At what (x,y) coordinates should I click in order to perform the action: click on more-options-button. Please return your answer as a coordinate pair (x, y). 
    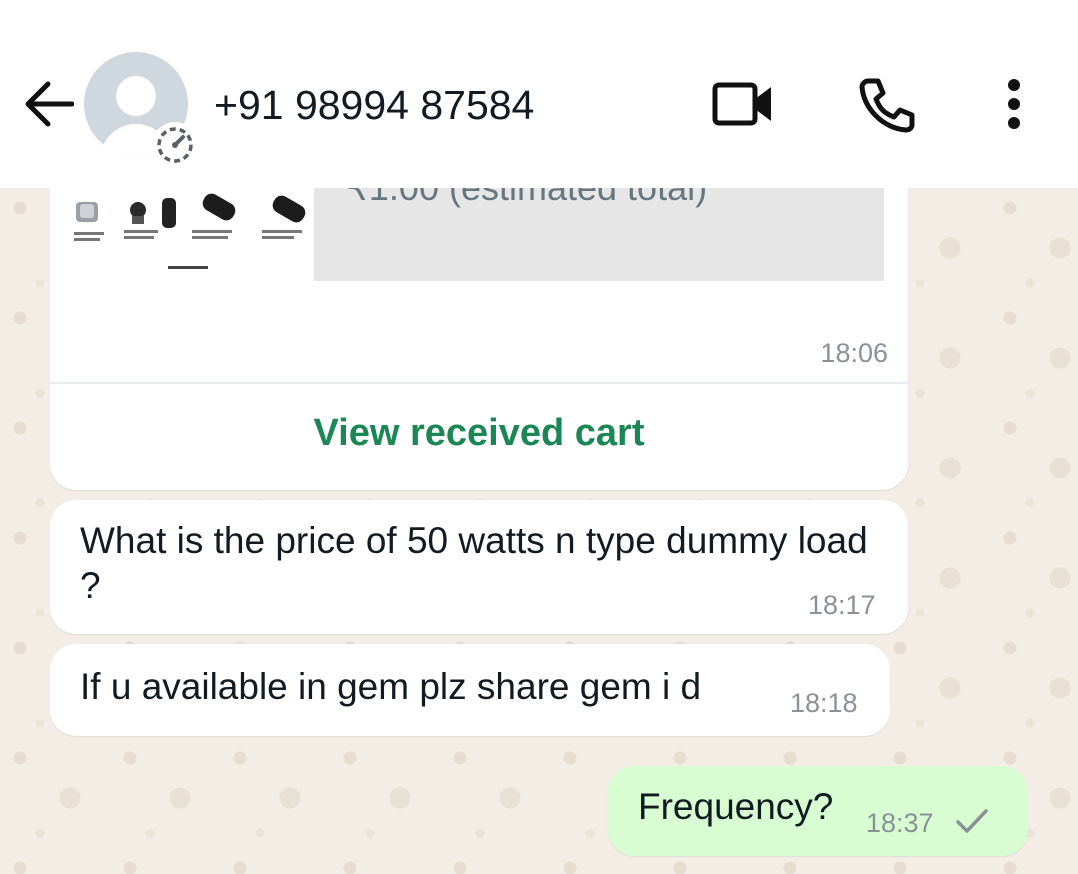
    Looking at the image, I should click on (1014, 106).